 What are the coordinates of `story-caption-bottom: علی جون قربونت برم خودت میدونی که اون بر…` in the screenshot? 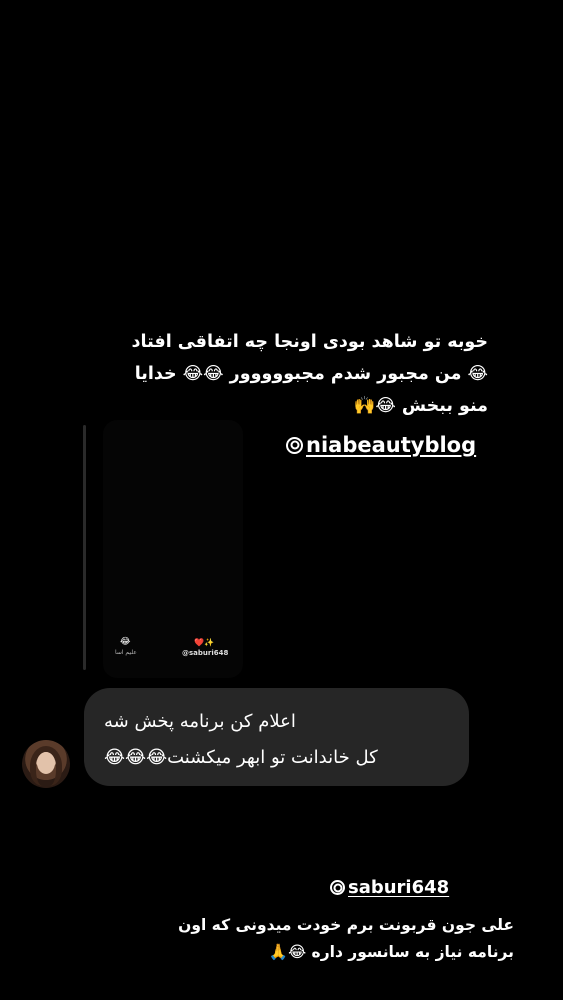 It's located at (332, 939).